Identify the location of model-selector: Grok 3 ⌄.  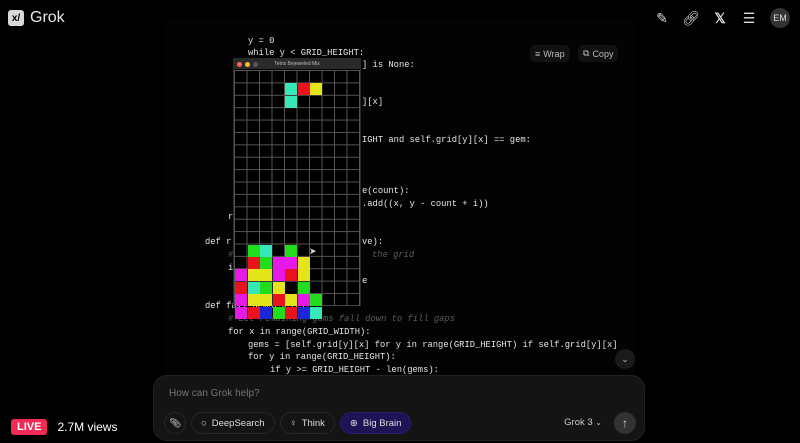
(583, 422).